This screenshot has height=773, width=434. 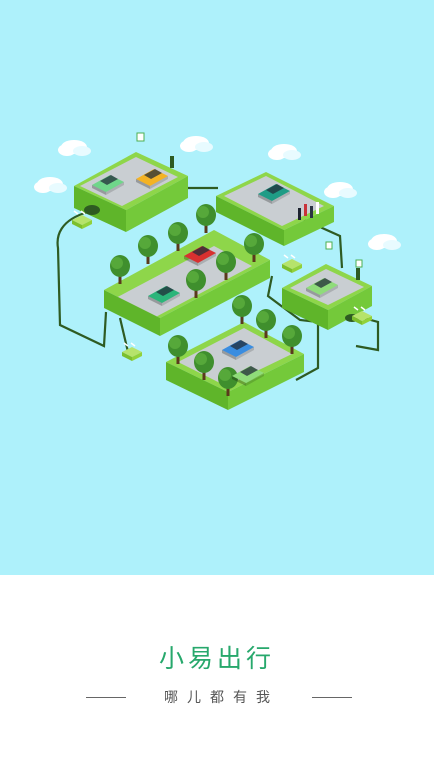 I want to click on app-name: 小易出行, so click(x=216, y=658).